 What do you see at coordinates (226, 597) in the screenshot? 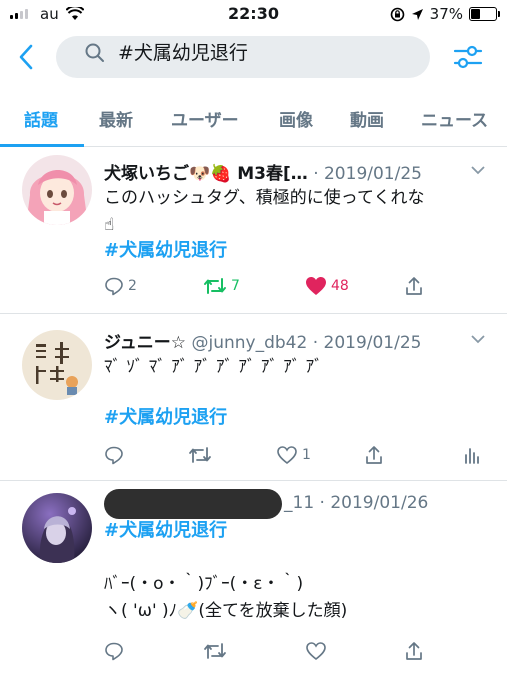
I see `tweet-text: ﾊﾞｰ(・ο・｀)ﾌﾞｰ(・ε・｀) ヽ( 'ω' )ﾉ🍼(全てを放棄した顔)` at bounding box center [226, 597].